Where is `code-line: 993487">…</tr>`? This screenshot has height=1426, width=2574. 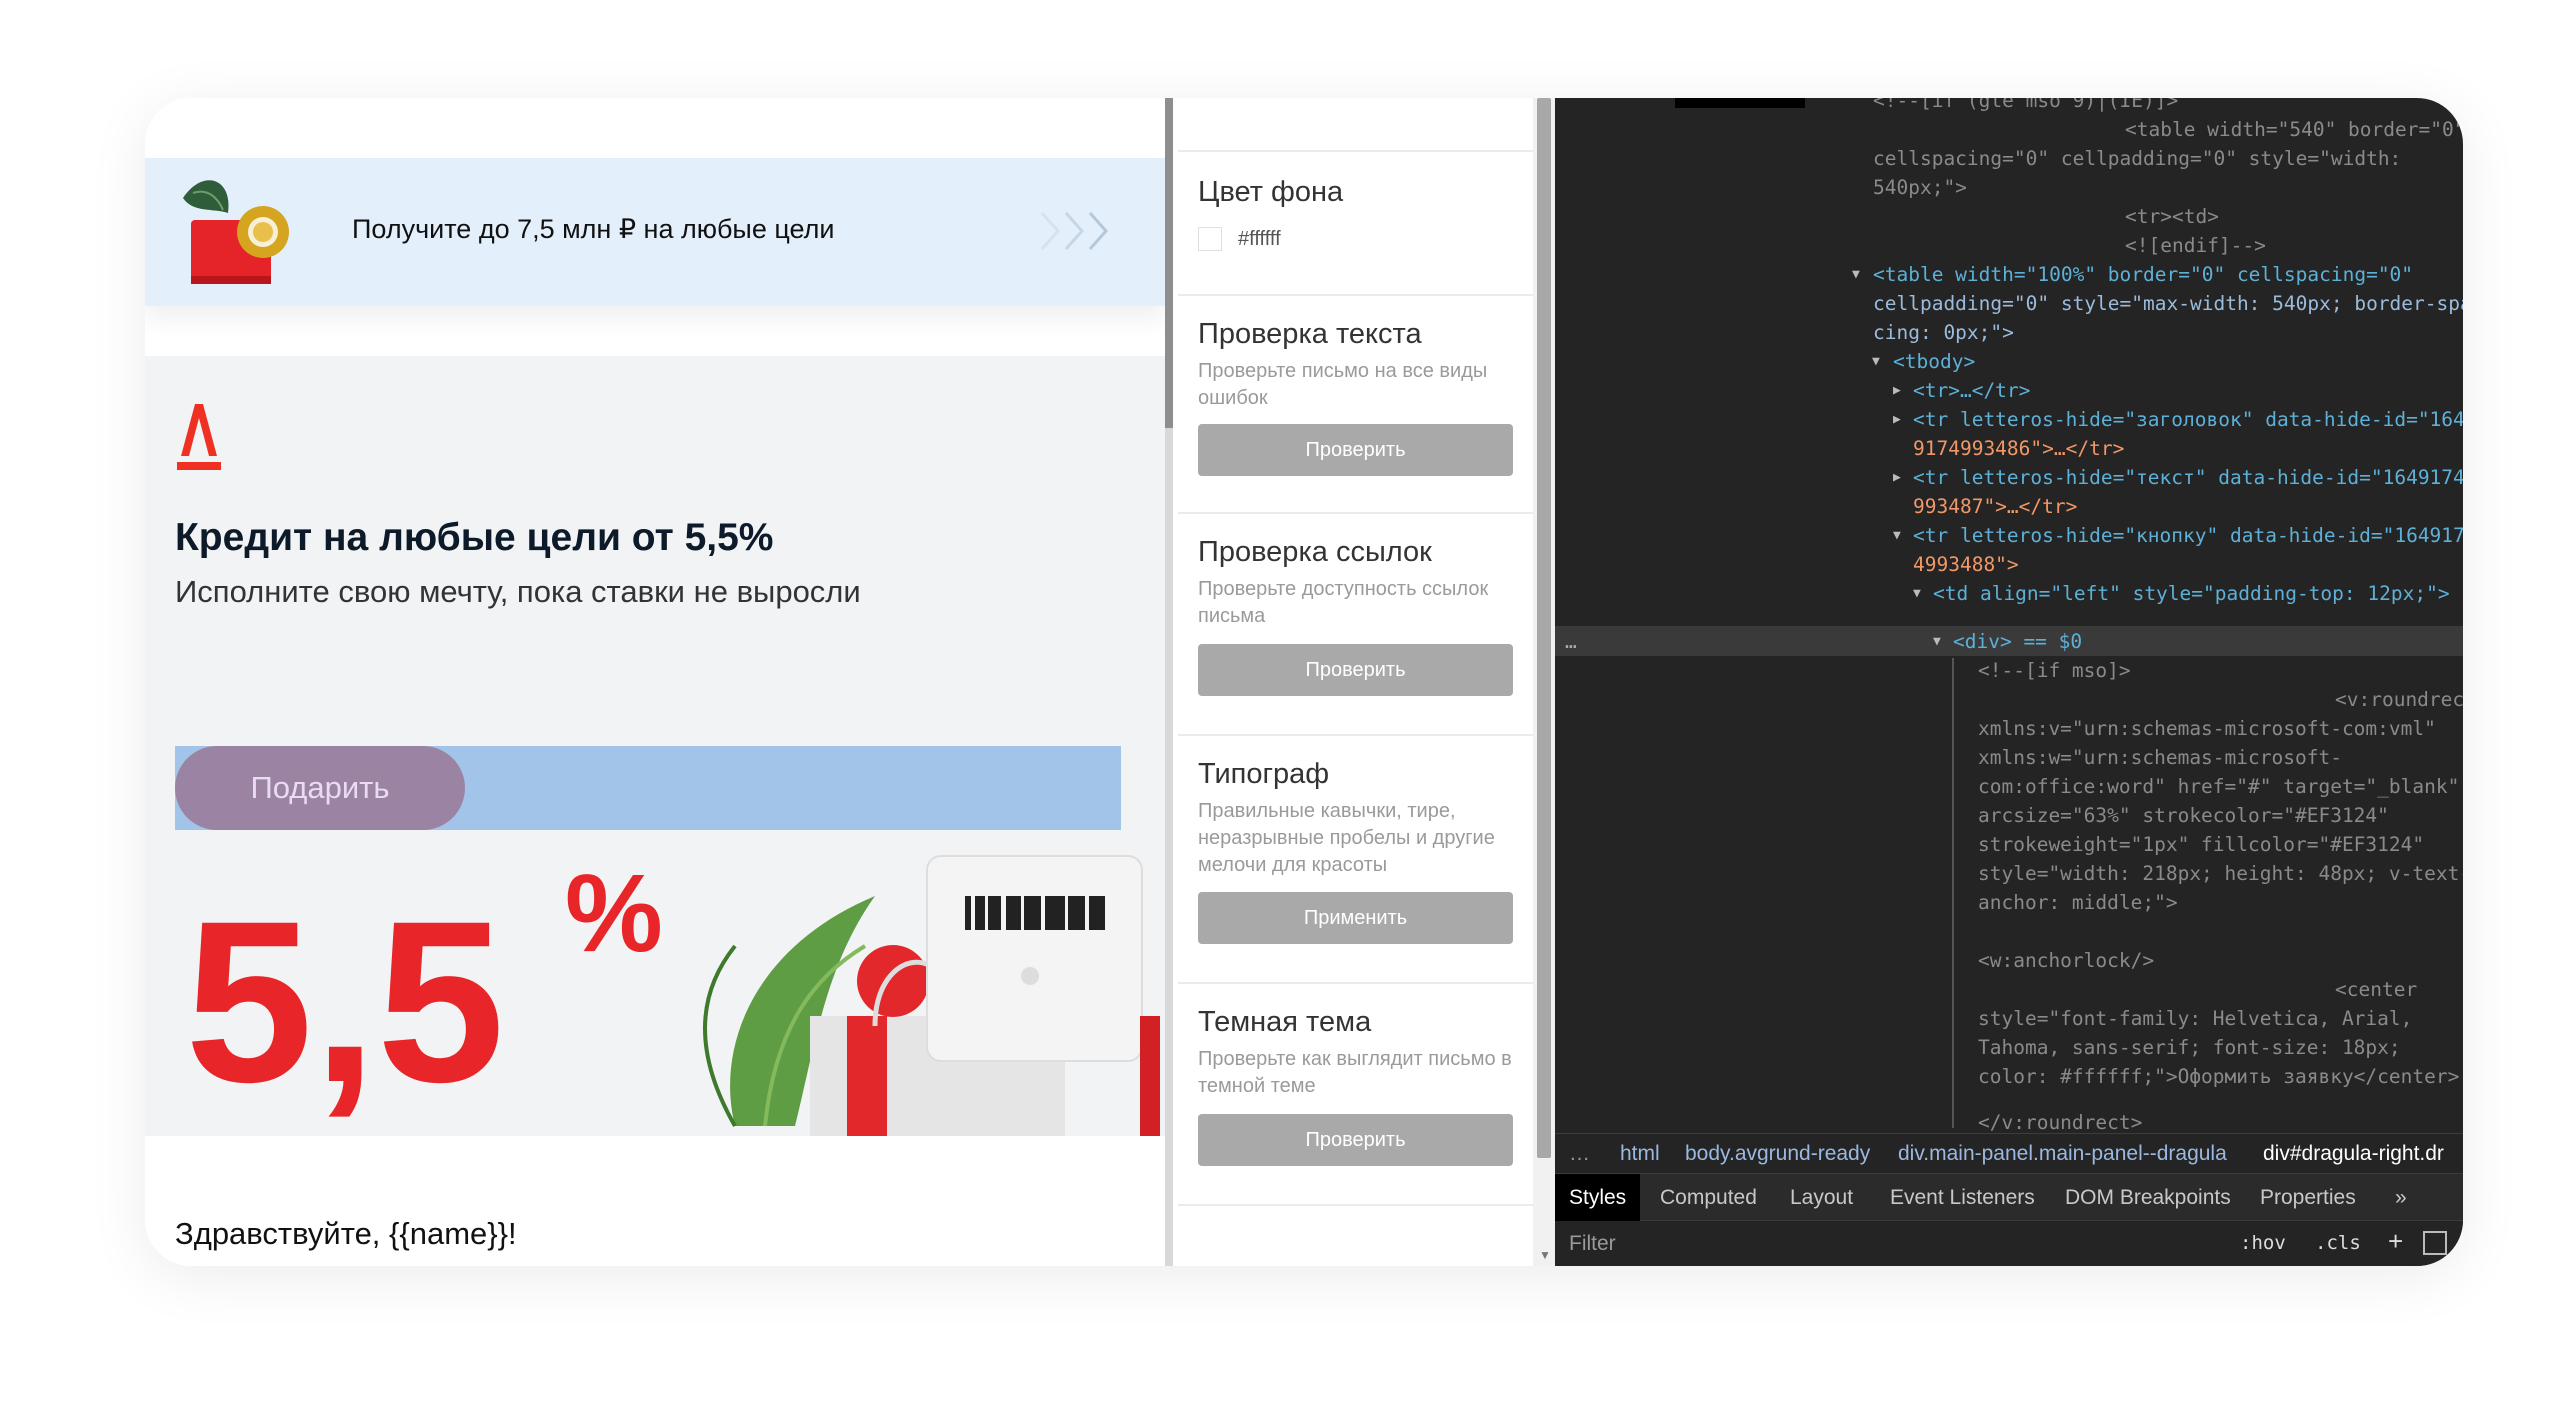
code-line: 993487">…</tr> is located at coordinates (1995, 506).